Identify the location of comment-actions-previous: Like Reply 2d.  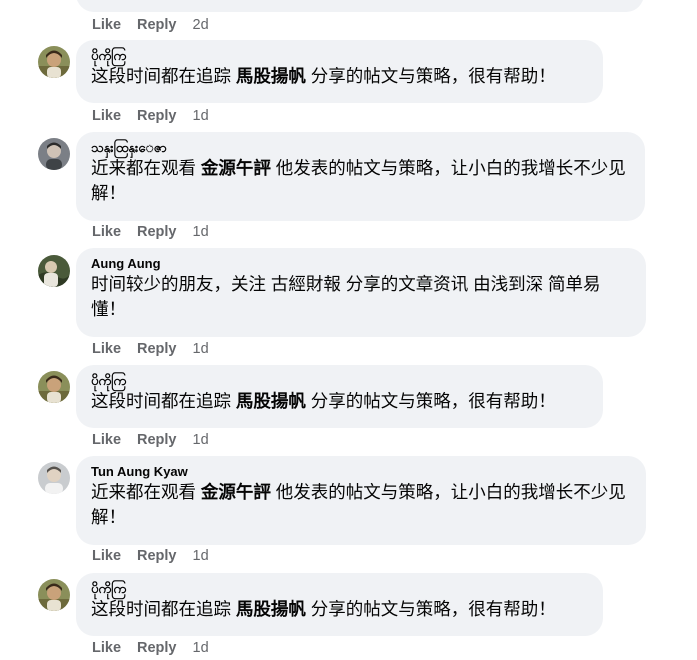
(150, 25).